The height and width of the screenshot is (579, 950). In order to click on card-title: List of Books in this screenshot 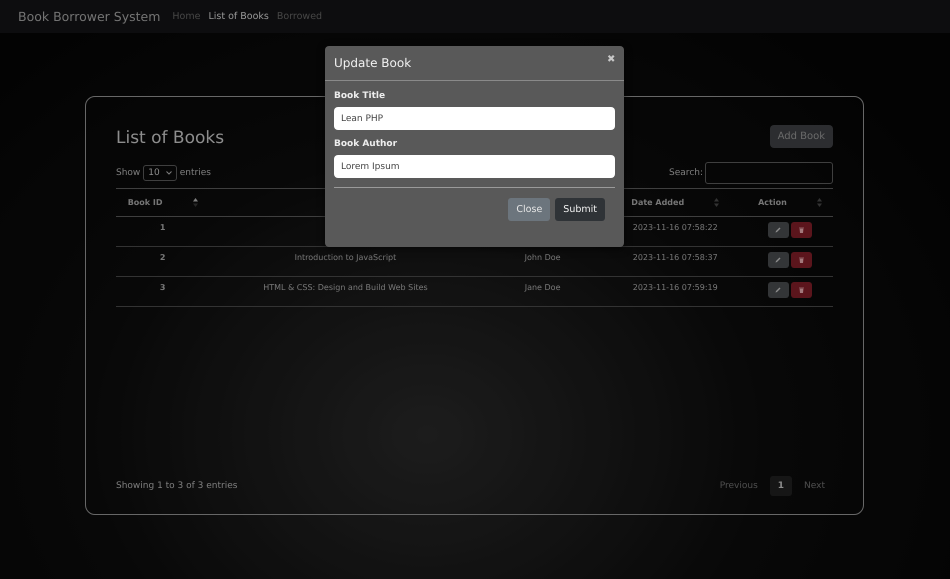, I will do `click(170, 138)`.